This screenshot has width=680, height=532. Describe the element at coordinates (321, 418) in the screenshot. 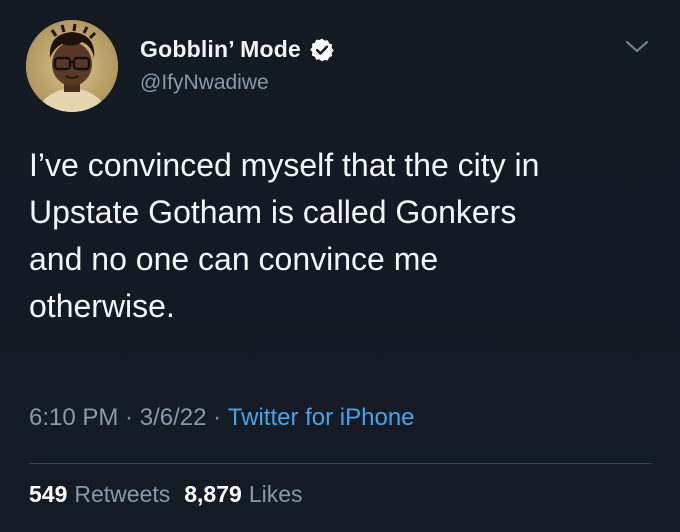

I see `tweet-source-link: Twitter for iPhone` at that location.